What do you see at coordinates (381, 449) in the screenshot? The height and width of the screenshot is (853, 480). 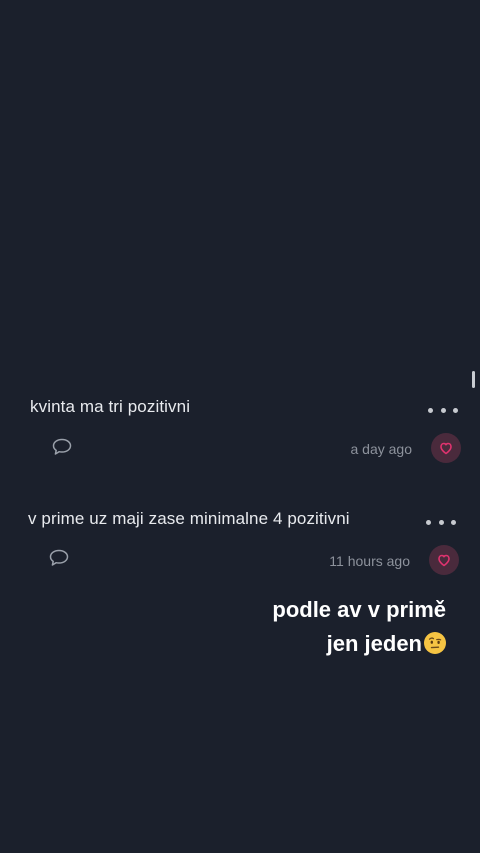 I see `post-timestamp: a day ago` at bounding box center [381, 449].